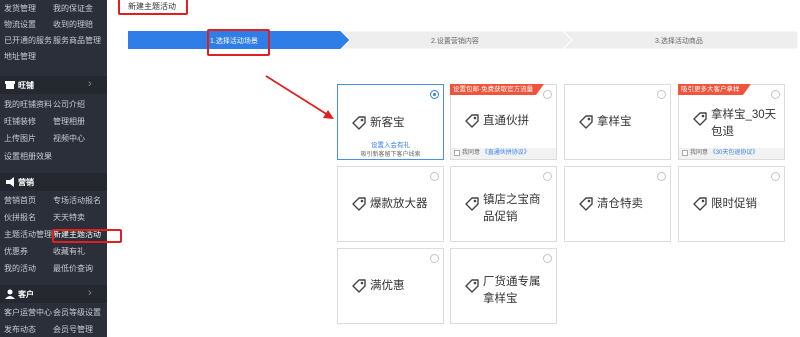  Describe the element at coordinates (53, 182) in the screenshot. I see `sidebar-section-yingxiao: 营销` at that location.